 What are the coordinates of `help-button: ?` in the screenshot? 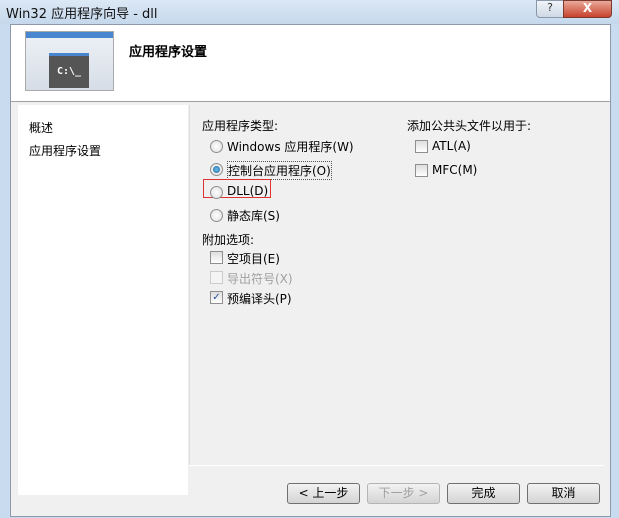 It's located at (550, 9).